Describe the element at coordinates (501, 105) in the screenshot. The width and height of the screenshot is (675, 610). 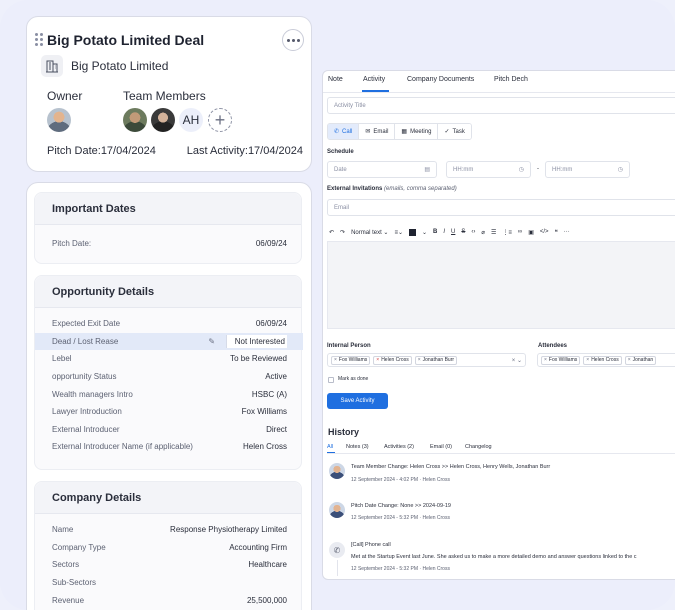
I see `activity-title-input: Activity Title` at that location.